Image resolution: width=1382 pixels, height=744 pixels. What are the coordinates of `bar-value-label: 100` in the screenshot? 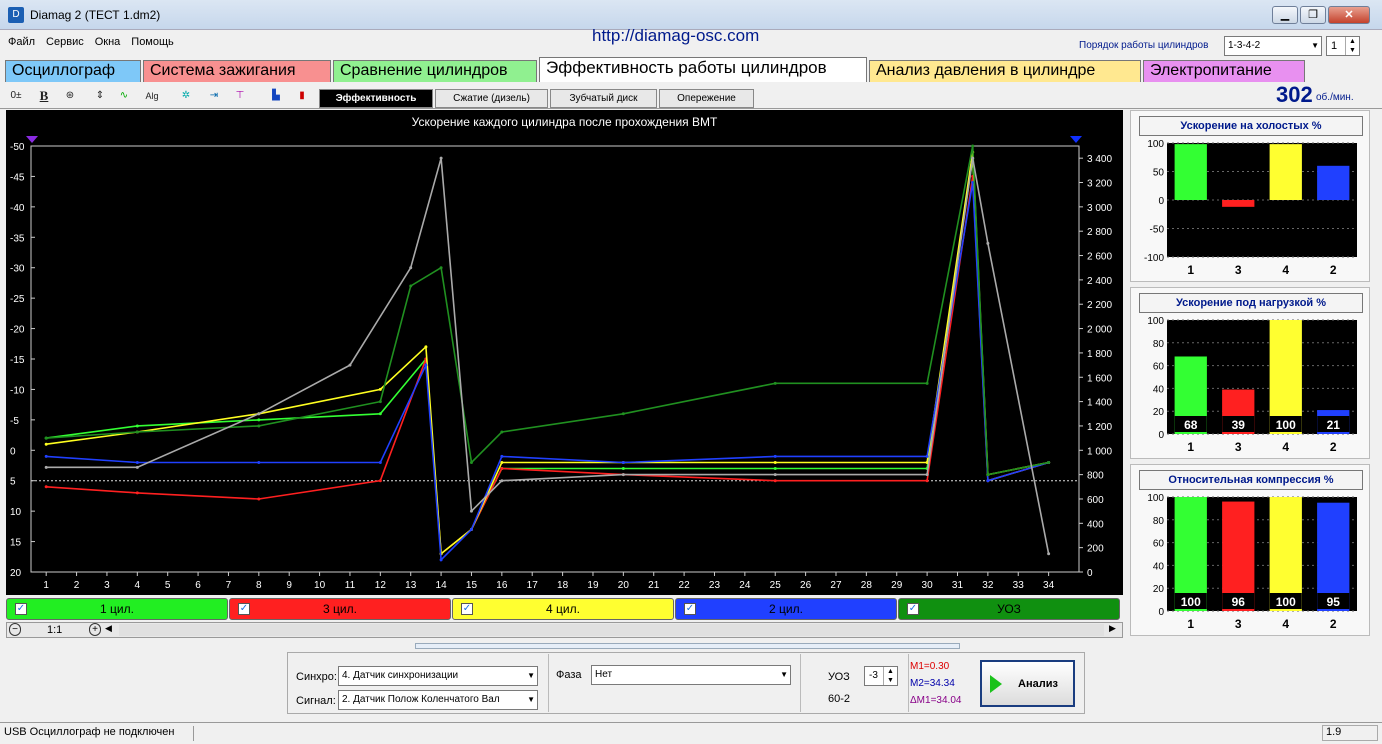 It's located at (1286, 425).